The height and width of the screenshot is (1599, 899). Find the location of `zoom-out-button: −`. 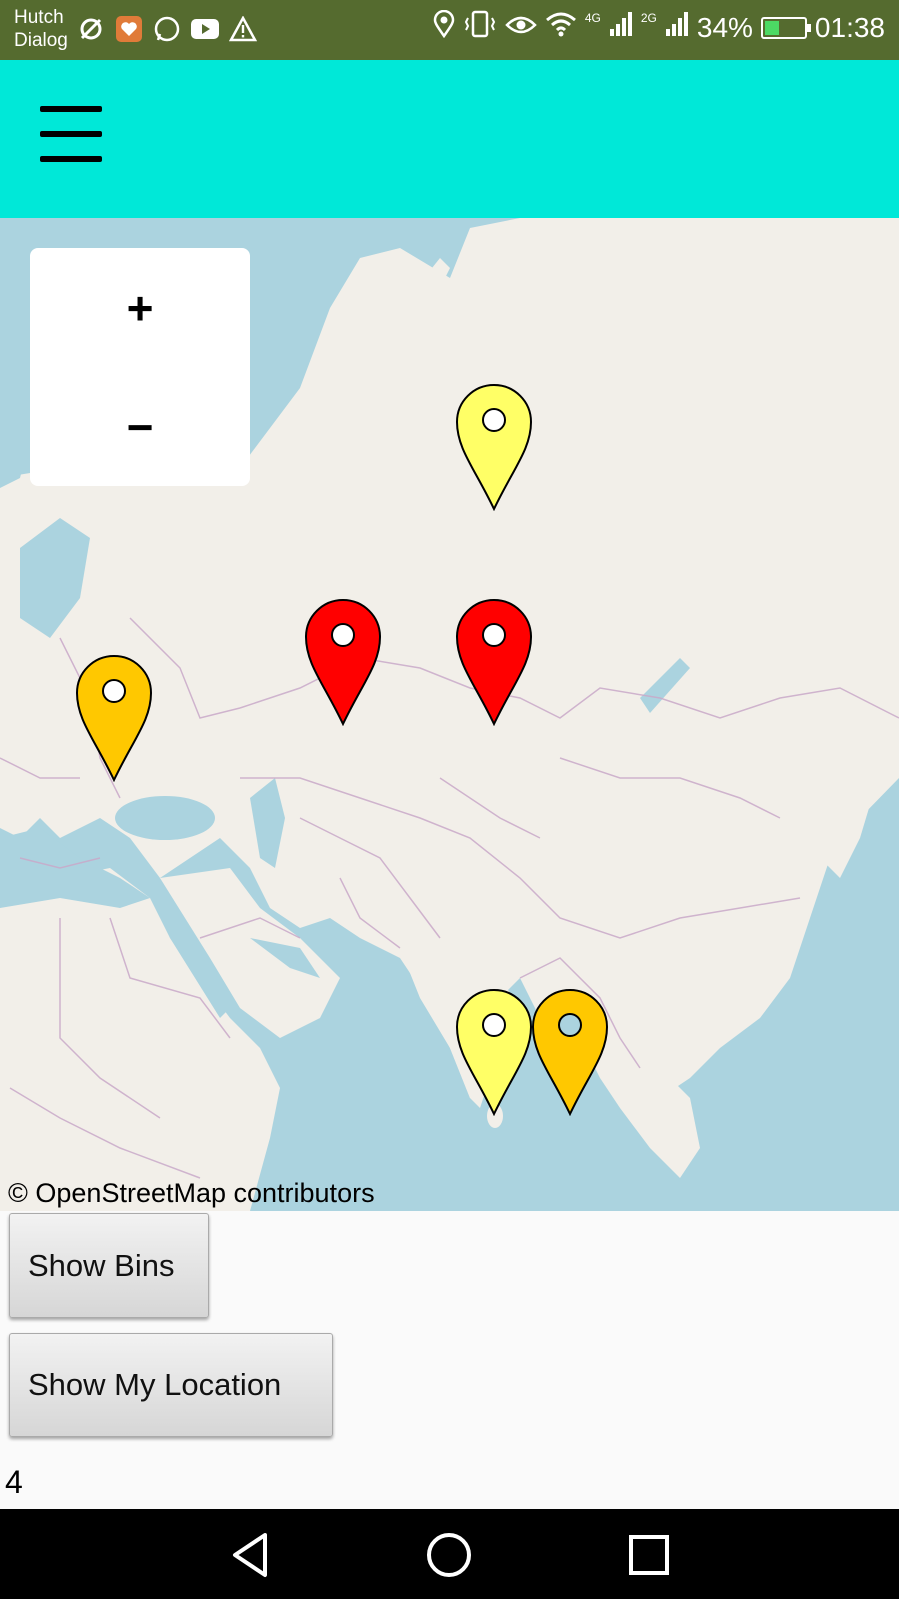

zoom-out-button: − is located at coordinates (140, 426).